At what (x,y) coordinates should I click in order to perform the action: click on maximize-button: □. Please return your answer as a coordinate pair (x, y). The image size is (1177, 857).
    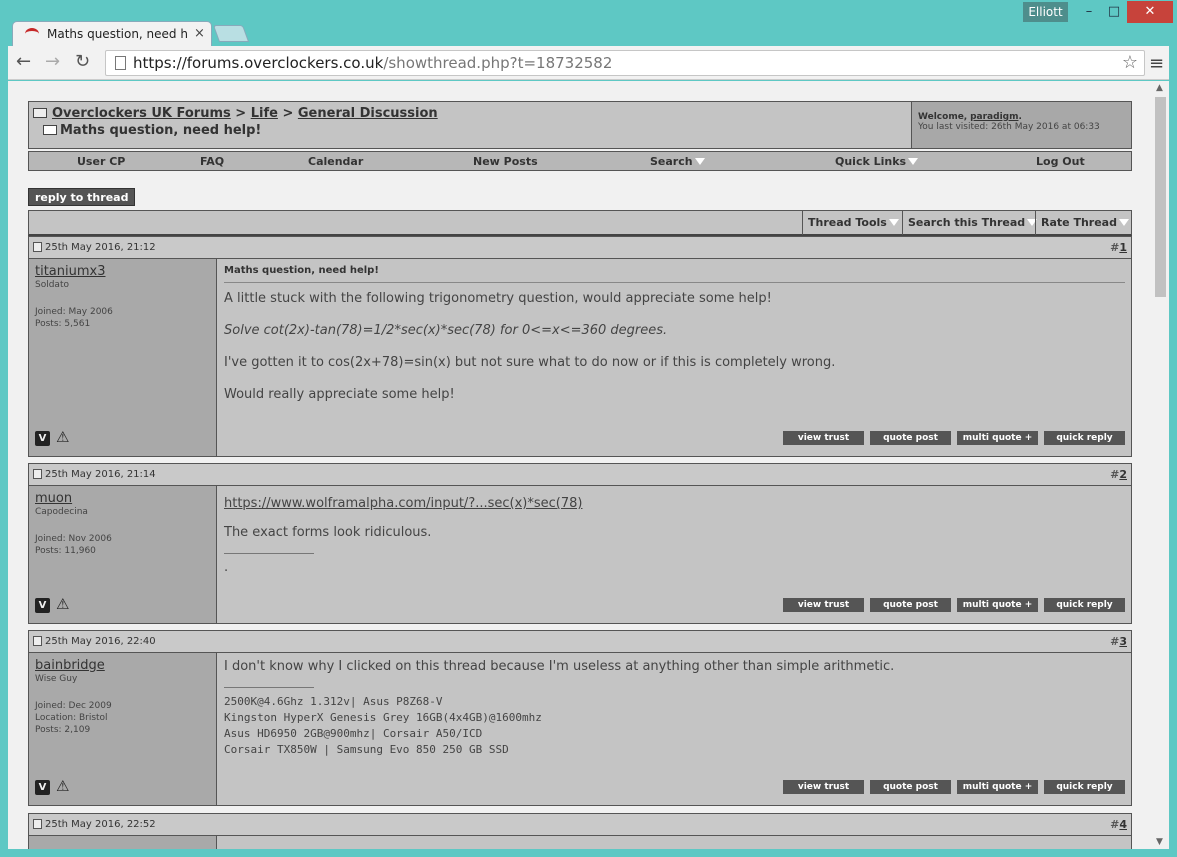
    Looking at the image, I should click on (1114, 12).